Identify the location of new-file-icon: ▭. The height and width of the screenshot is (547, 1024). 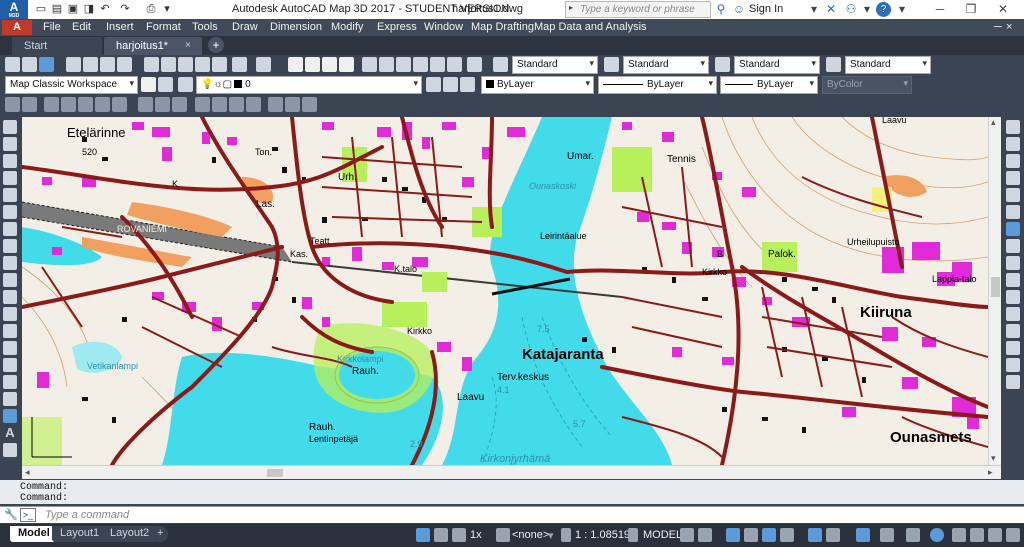
(41, 9).